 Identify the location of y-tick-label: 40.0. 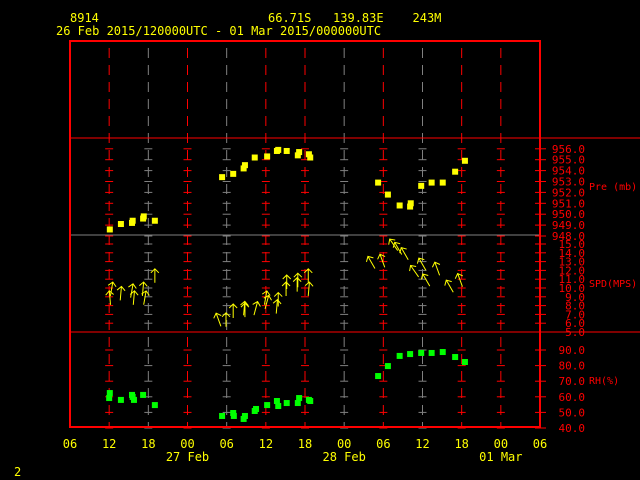
(572, 428).